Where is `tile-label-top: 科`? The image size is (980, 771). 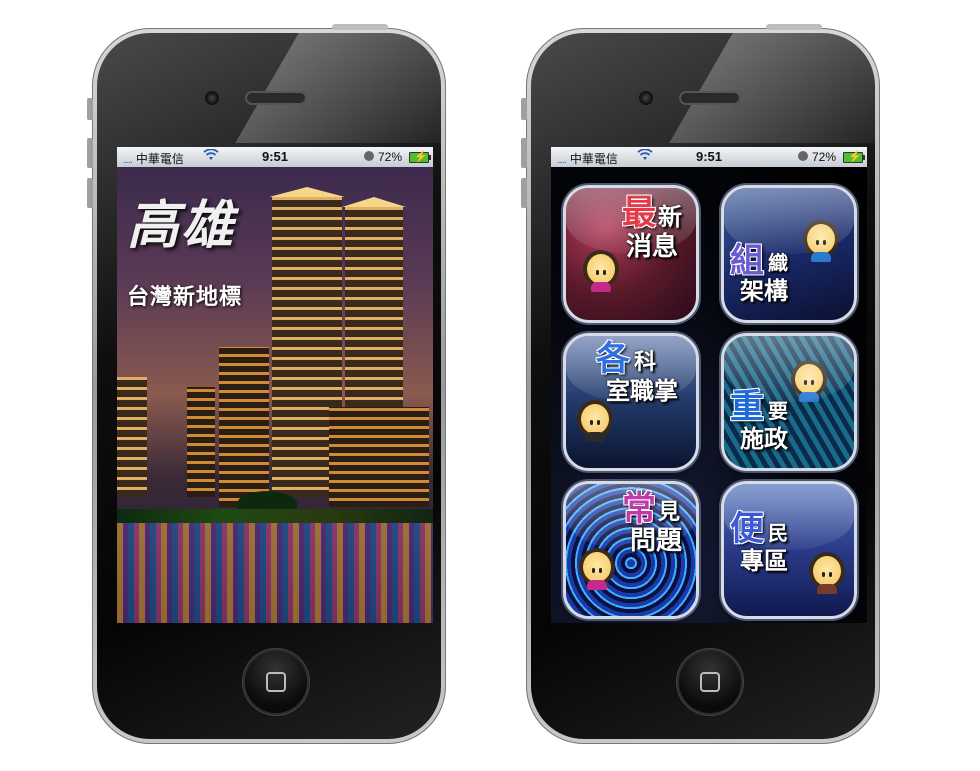 tile-label-top: 科 is located at coordinates (645, 362).